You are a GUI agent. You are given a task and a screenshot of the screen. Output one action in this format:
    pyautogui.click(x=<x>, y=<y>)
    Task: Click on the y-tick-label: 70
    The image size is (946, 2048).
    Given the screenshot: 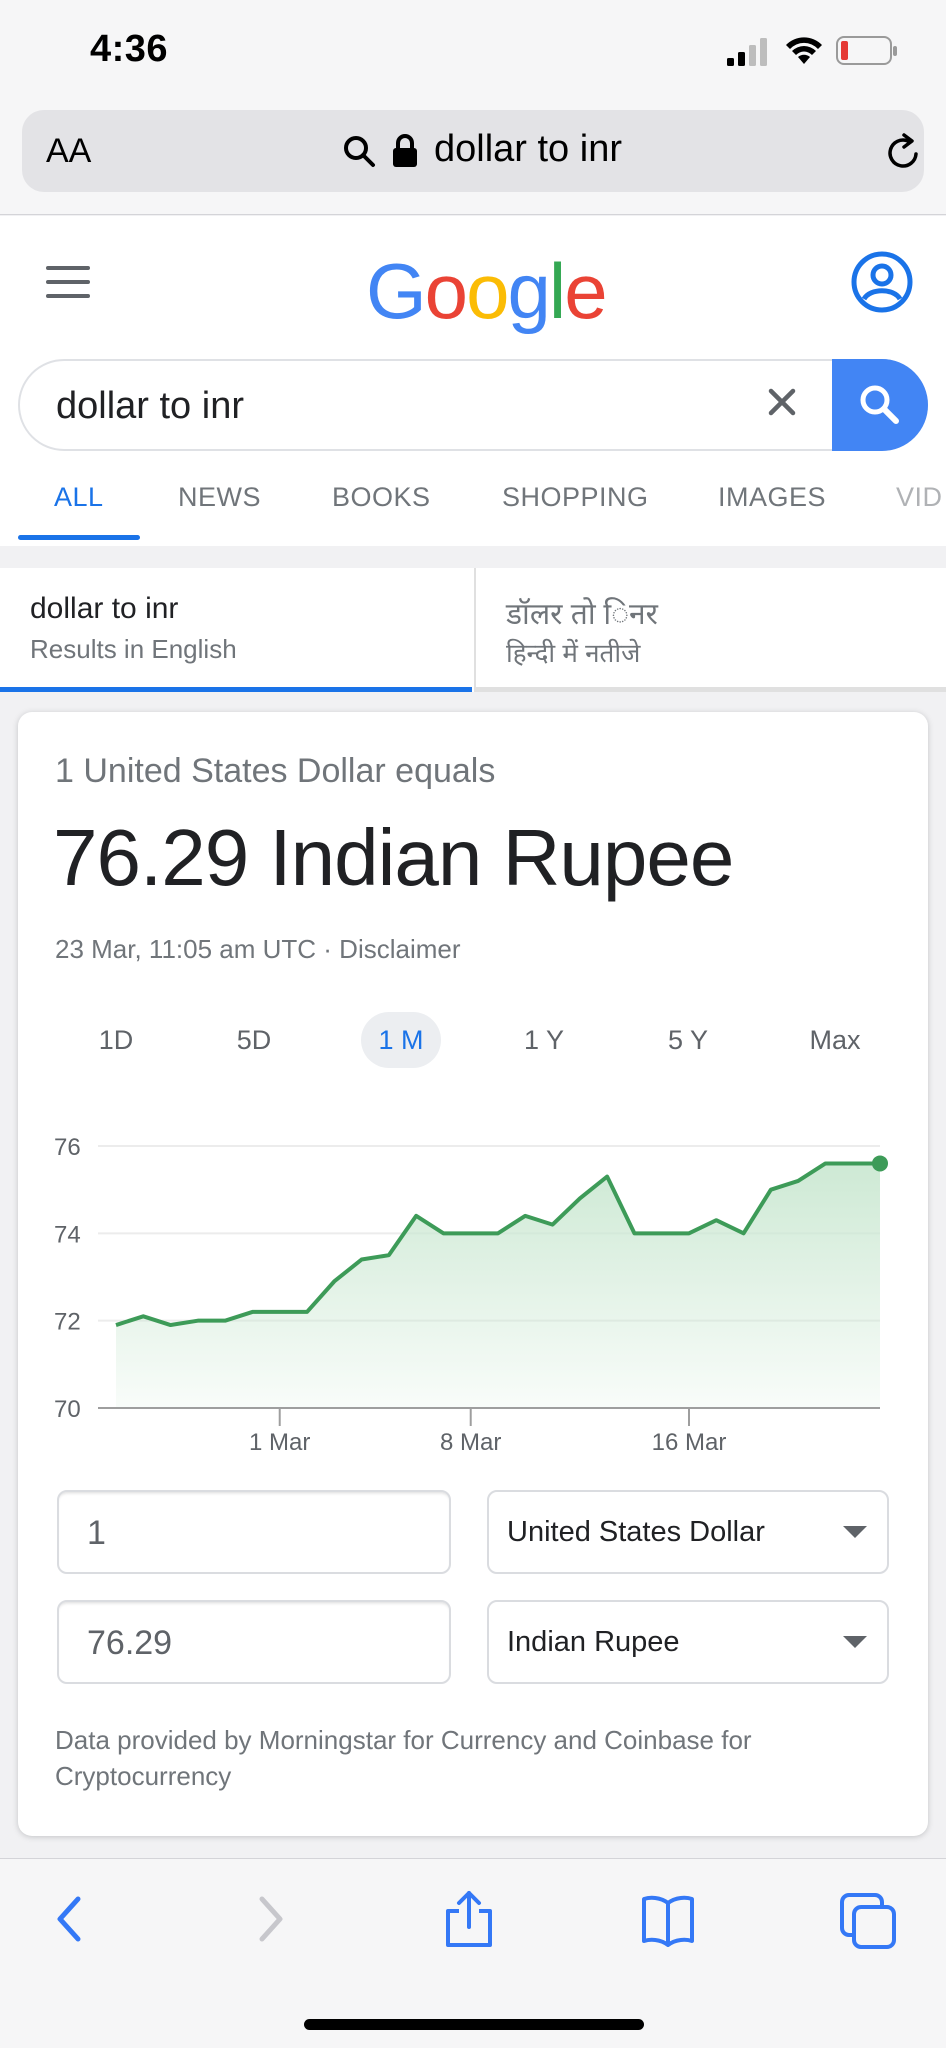 What is the action you would take?
    pyautogui.click(x=67, y=1409)
    